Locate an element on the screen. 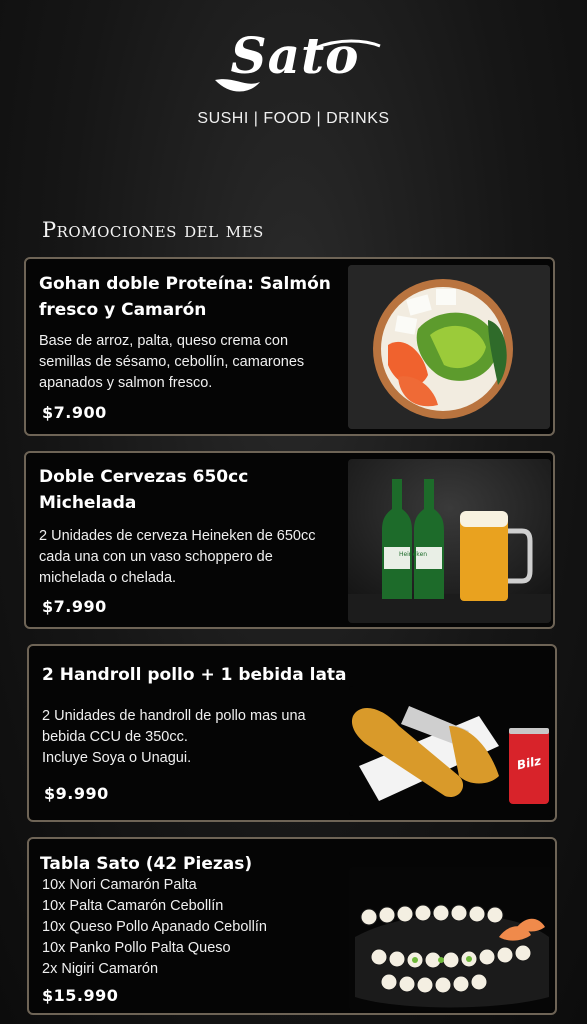 This screenshot has height=1024, width=587. promo-title-line: Gohan doble Proteína: Salmón is located at coordinates (185, 284).